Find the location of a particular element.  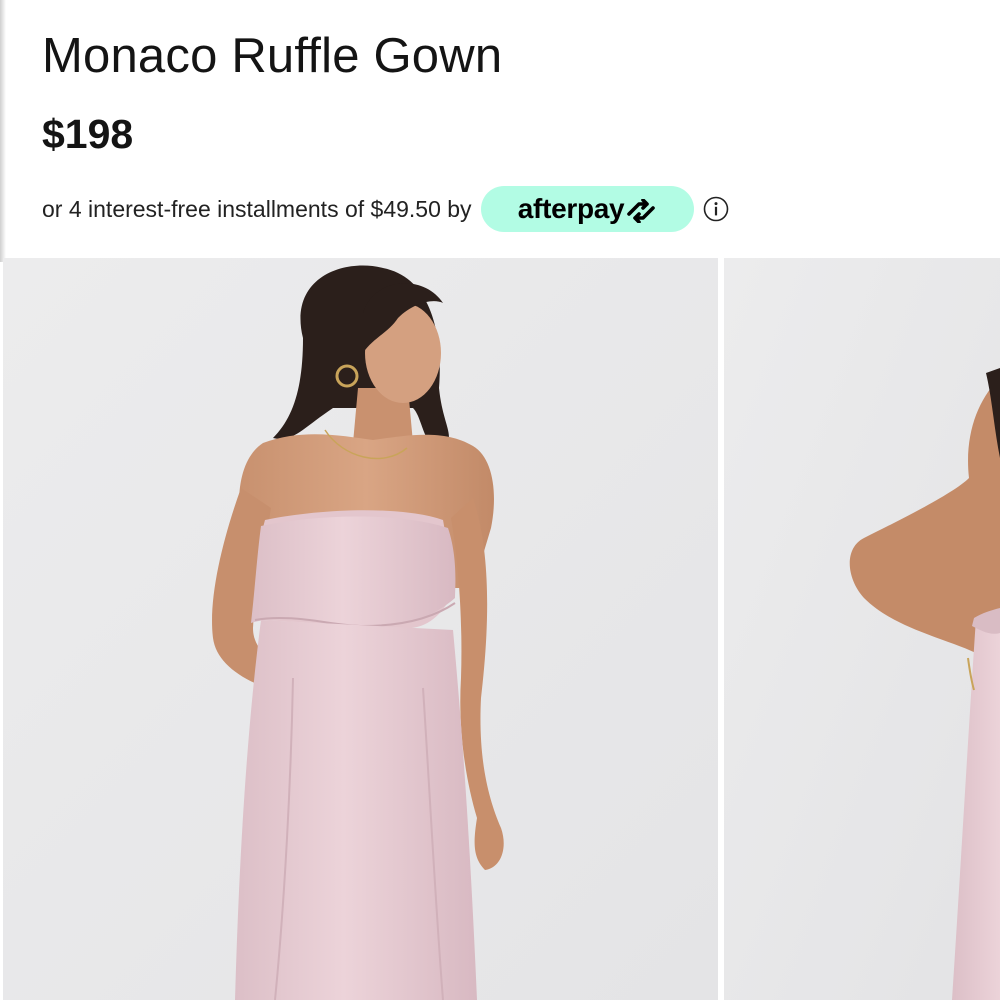

afterpay-arrows-icon is located at coordinates (641, 211).